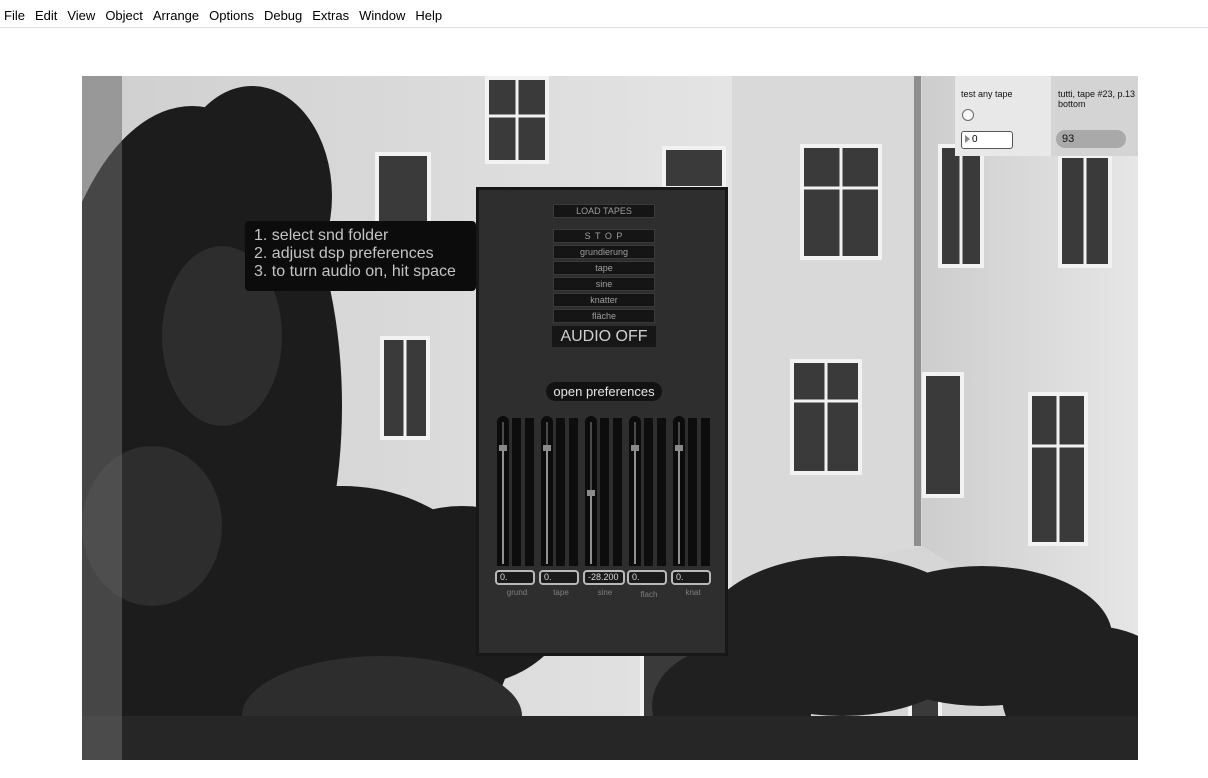  I want to click on tape-button: tape, so click(604, 268).